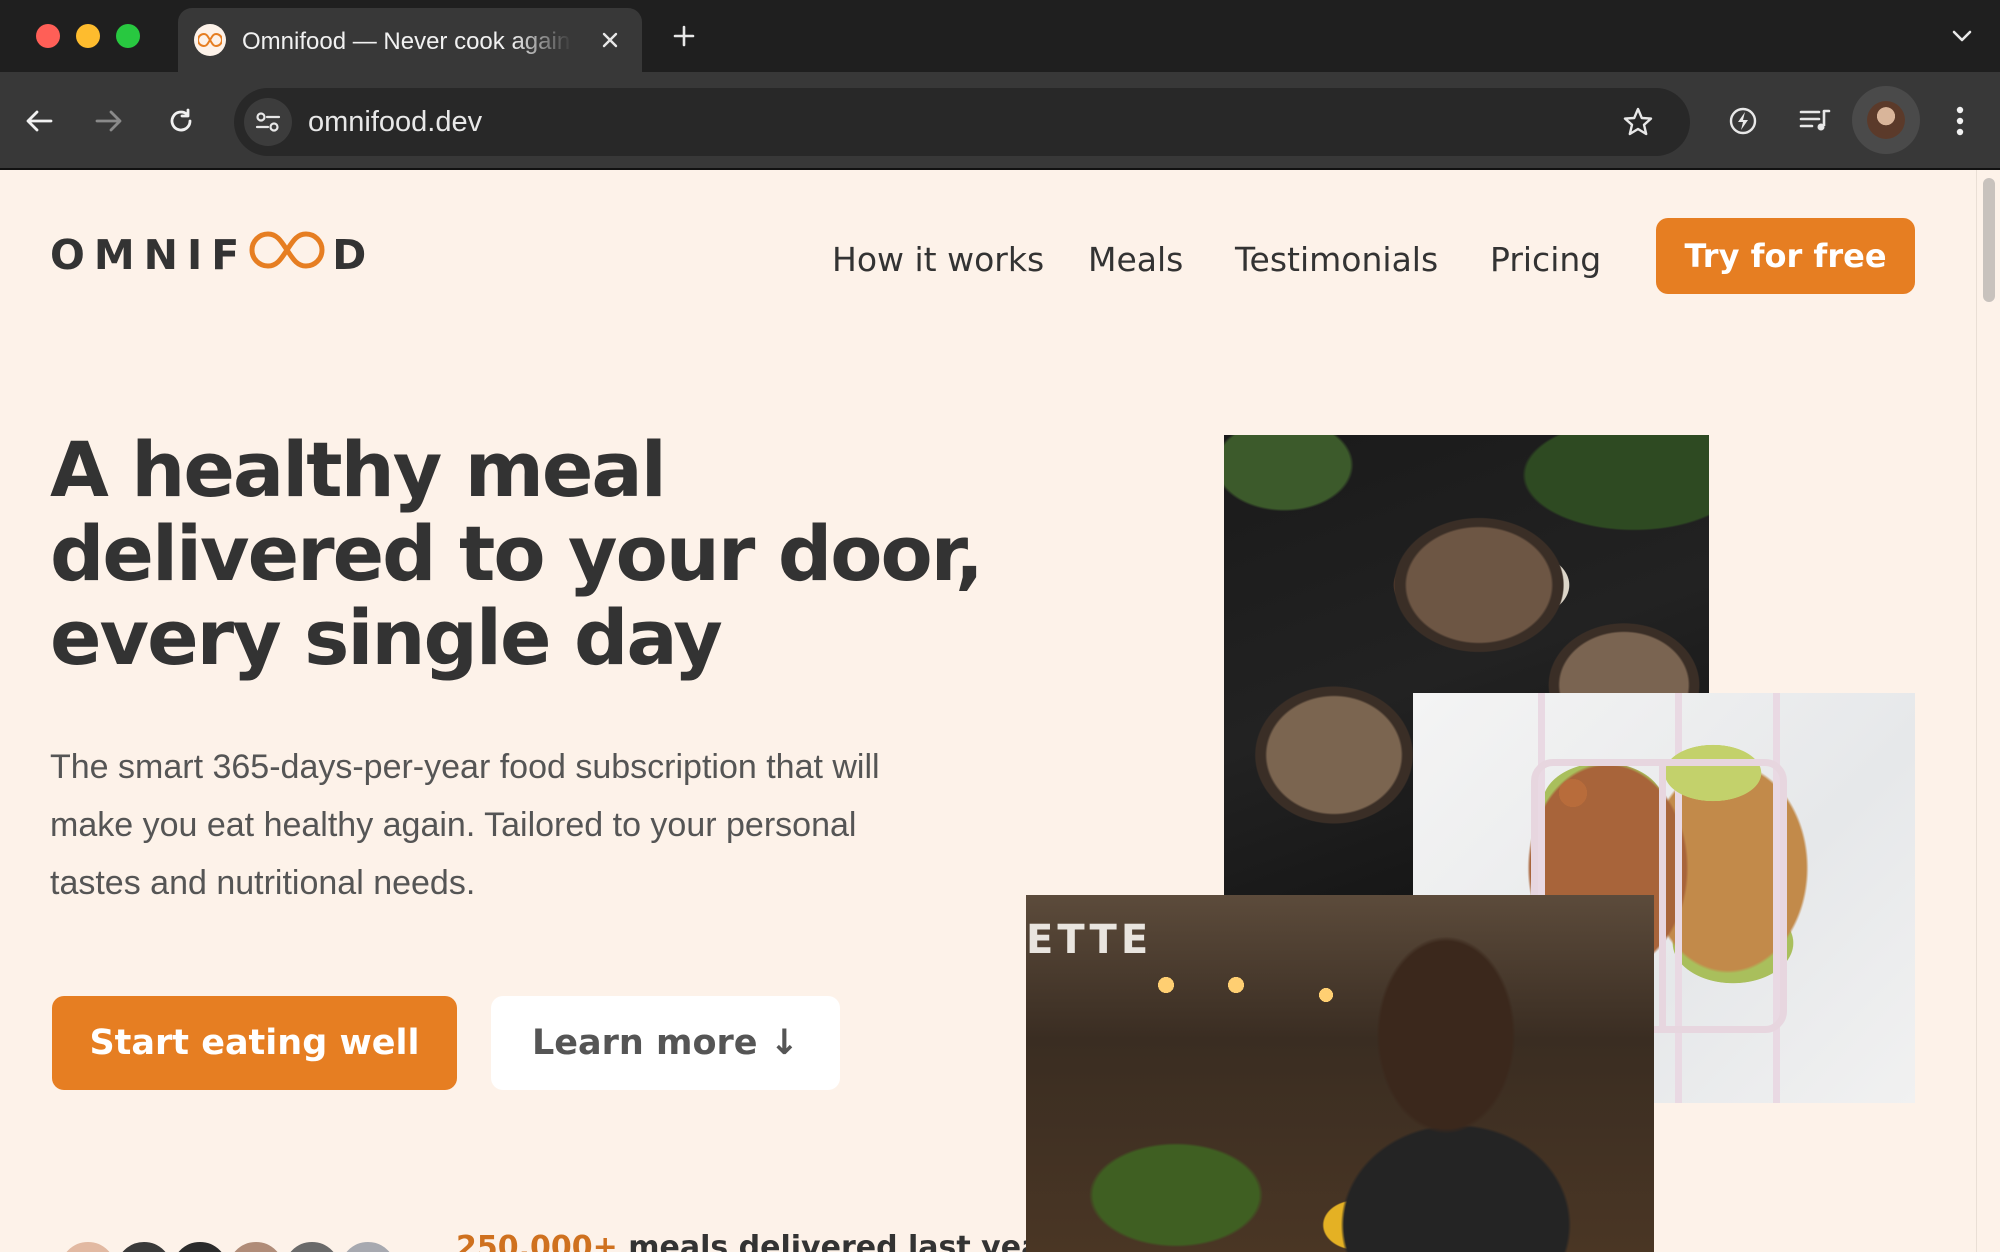 The width and height of the screenshot is (2000, 1252). I want to click on profile-avatar, so click(1886, 120).